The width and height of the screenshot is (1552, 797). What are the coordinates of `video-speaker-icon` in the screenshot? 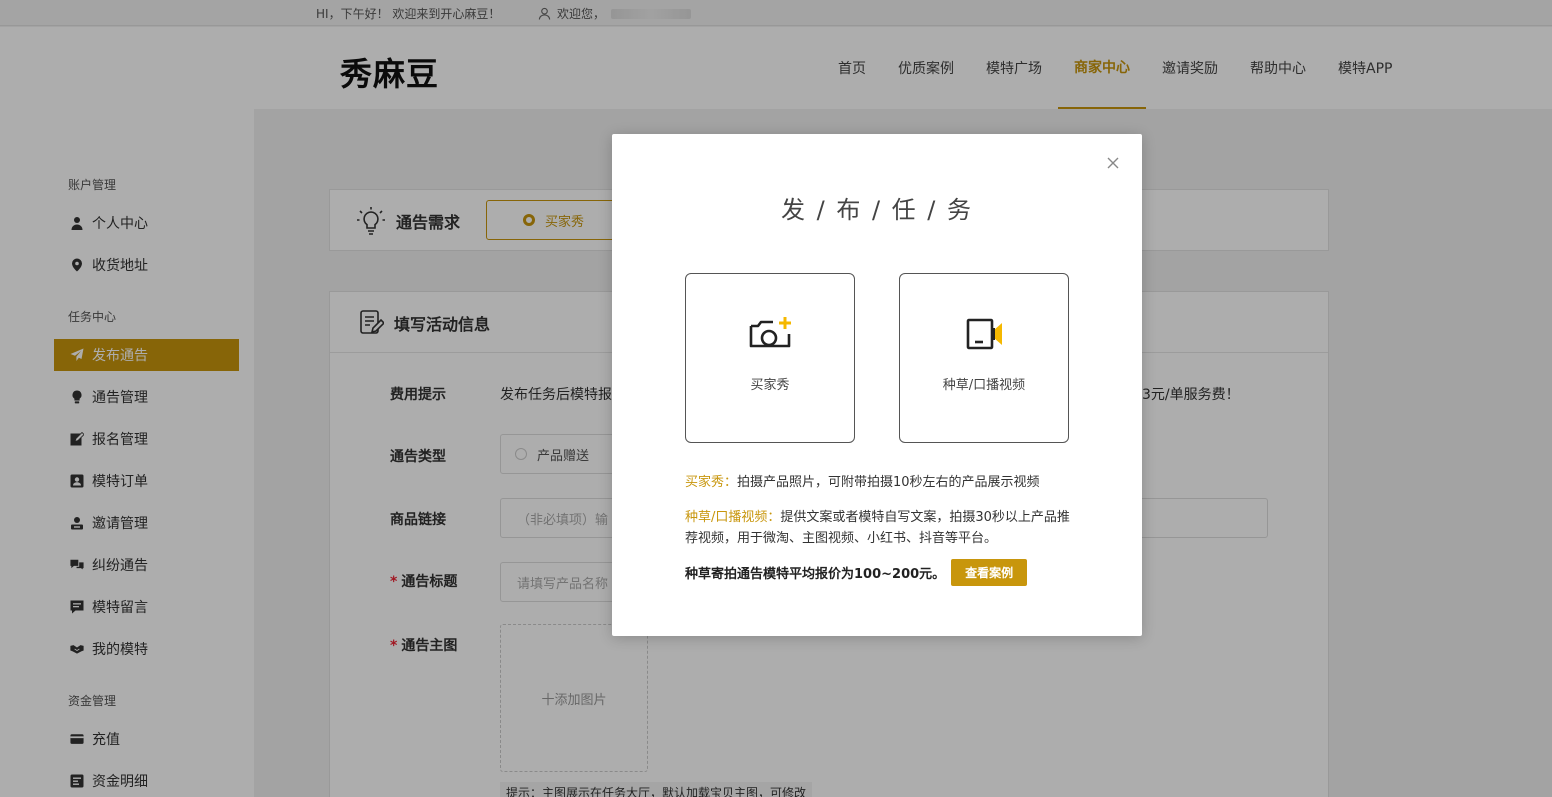 It's located at (984, 334).